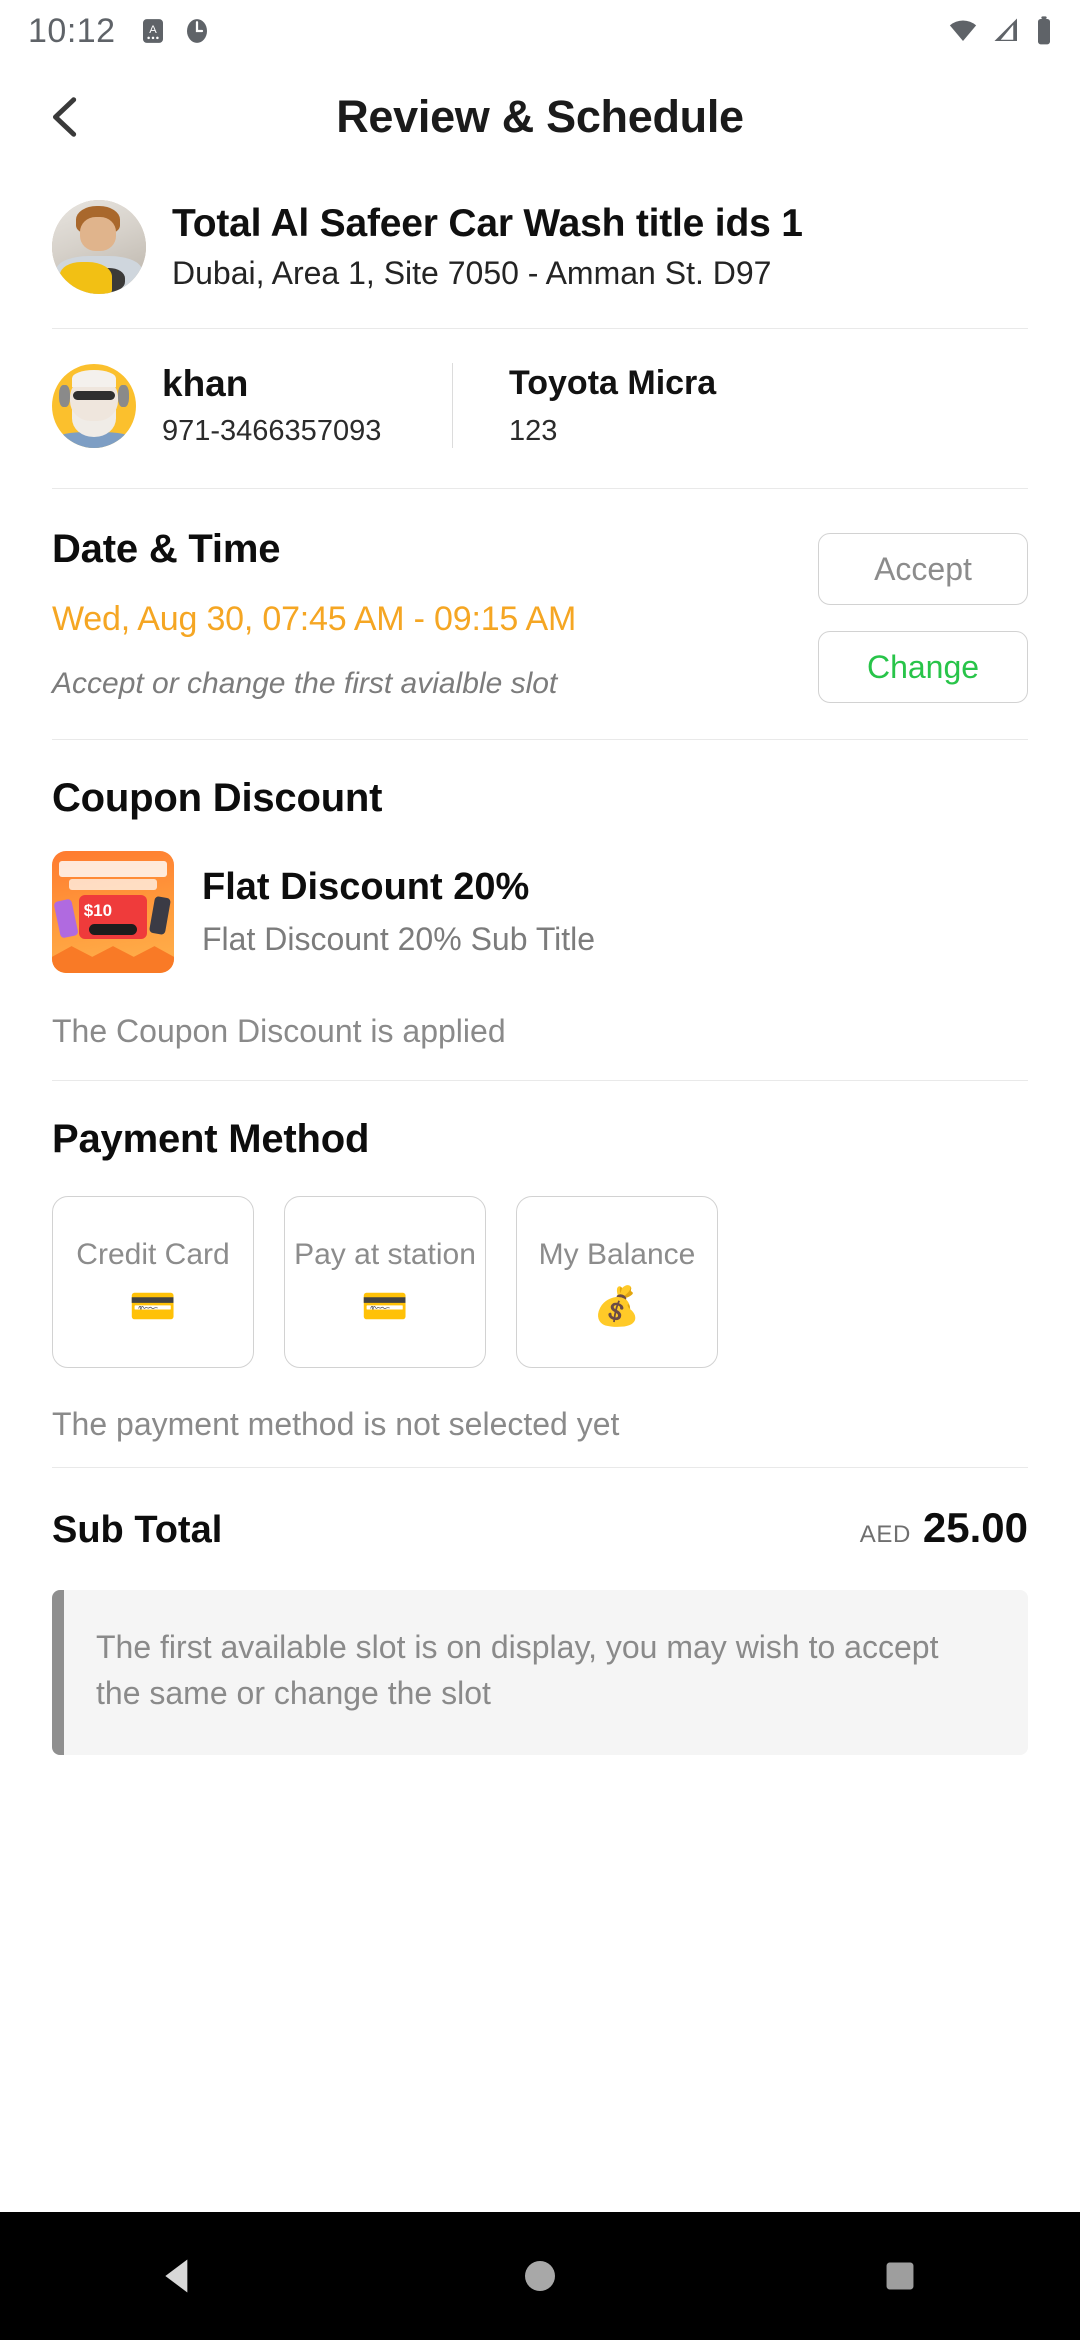 This screenshot has height=2340, width=1080. I want to click on coupon-subtitle: Flat Discount 20% Sub Title, so click(399, 939).